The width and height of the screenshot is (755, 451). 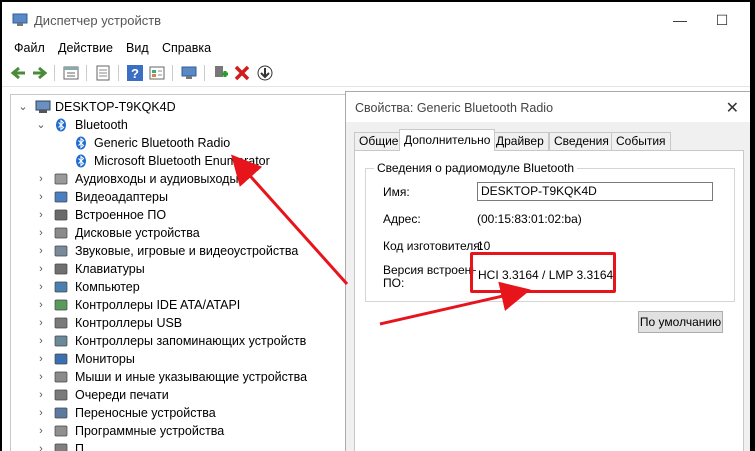 I want to click on tree-category-label: Мониторы, so click(x=105, y=359).